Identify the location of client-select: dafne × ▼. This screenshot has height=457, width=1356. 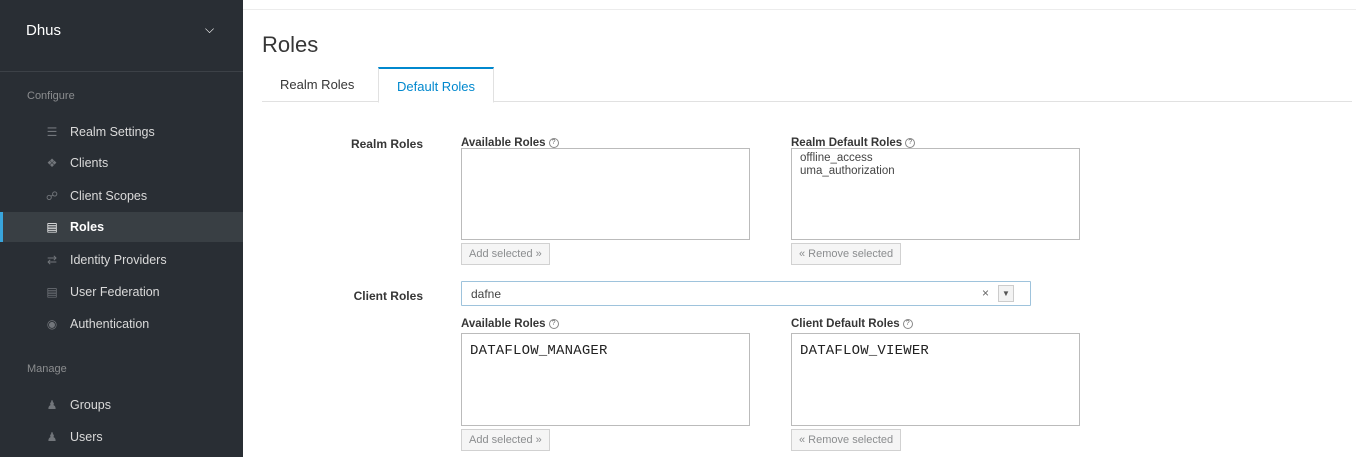
(746, 293).